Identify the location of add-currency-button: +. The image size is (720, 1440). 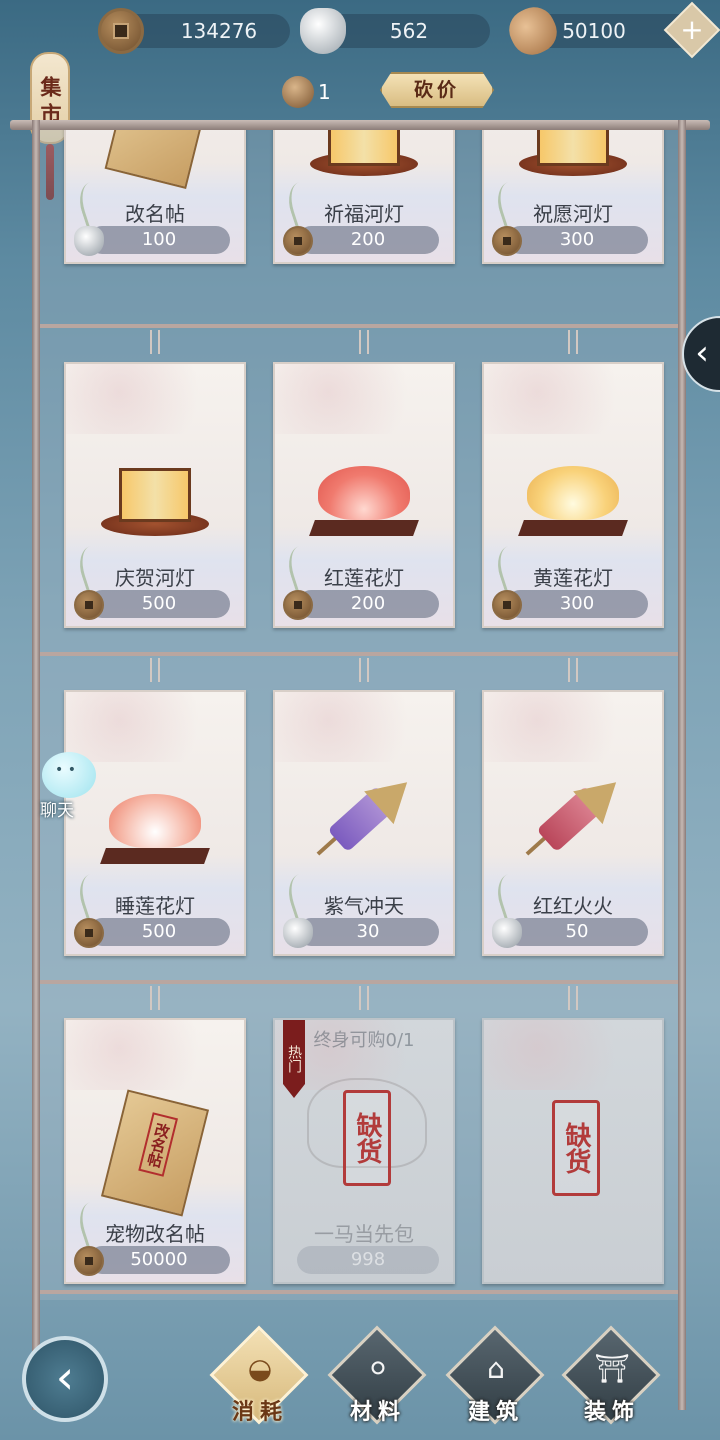
(691, 30).